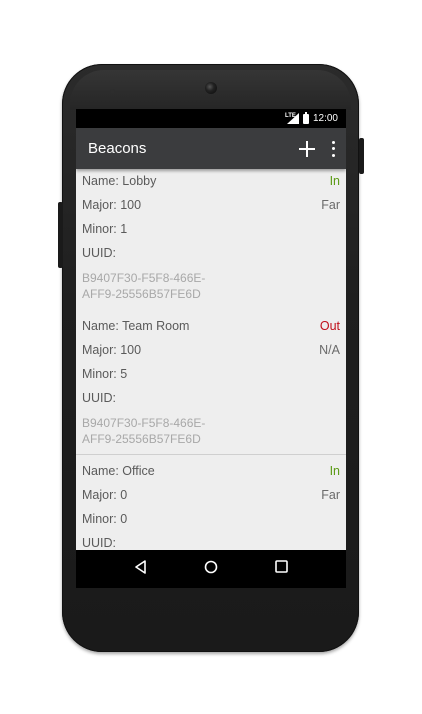 This screenshot has width=422, height=714. I want to click on overflow-menu-icon, so click(333, 148).